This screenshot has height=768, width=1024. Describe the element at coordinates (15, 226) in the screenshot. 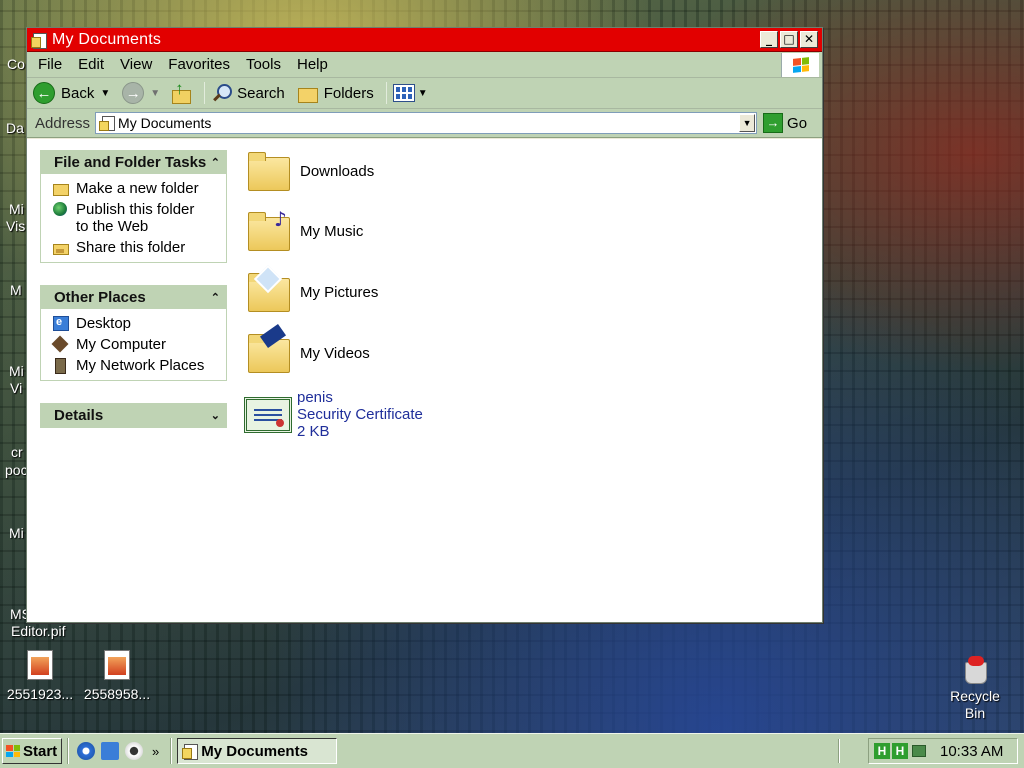

I see `desktop-icon-label: Vis` at that location.